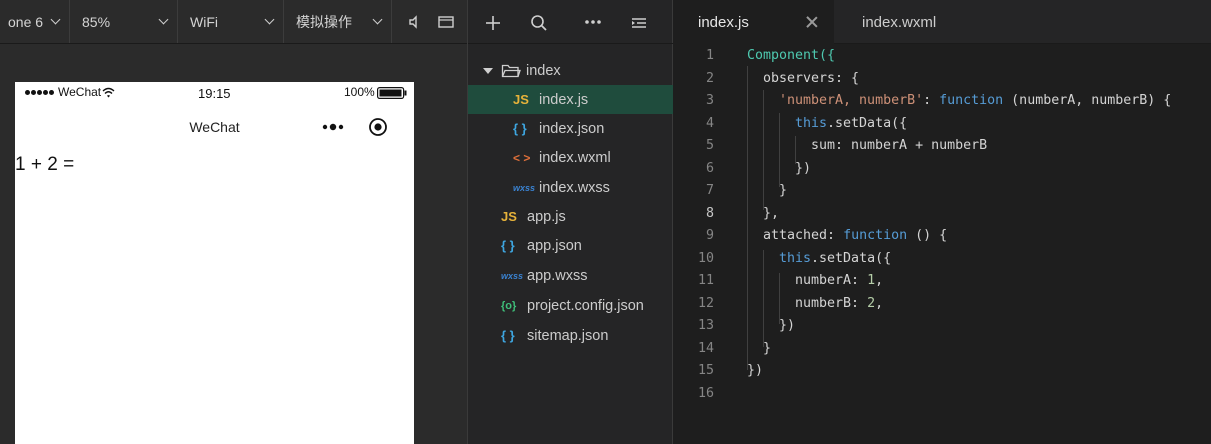 The width and height of the screenshot is (1211, 444). What do you see at coordinates (709, 78) in the screenshot?
I see `line-number: 2` at bounding box center [709, 78].